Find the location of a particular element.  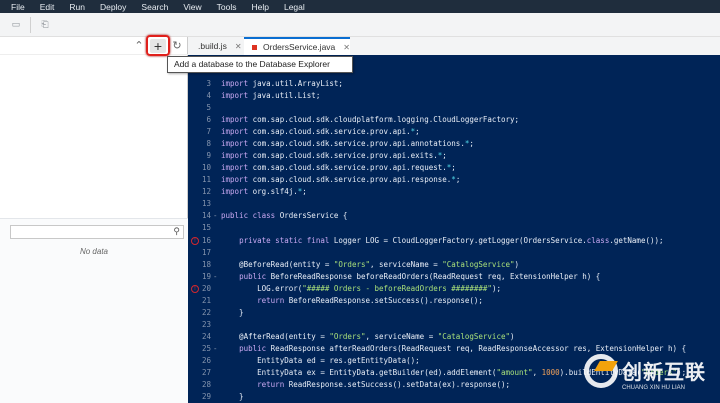

line-number: 14 is located at coordinates (206, 216).